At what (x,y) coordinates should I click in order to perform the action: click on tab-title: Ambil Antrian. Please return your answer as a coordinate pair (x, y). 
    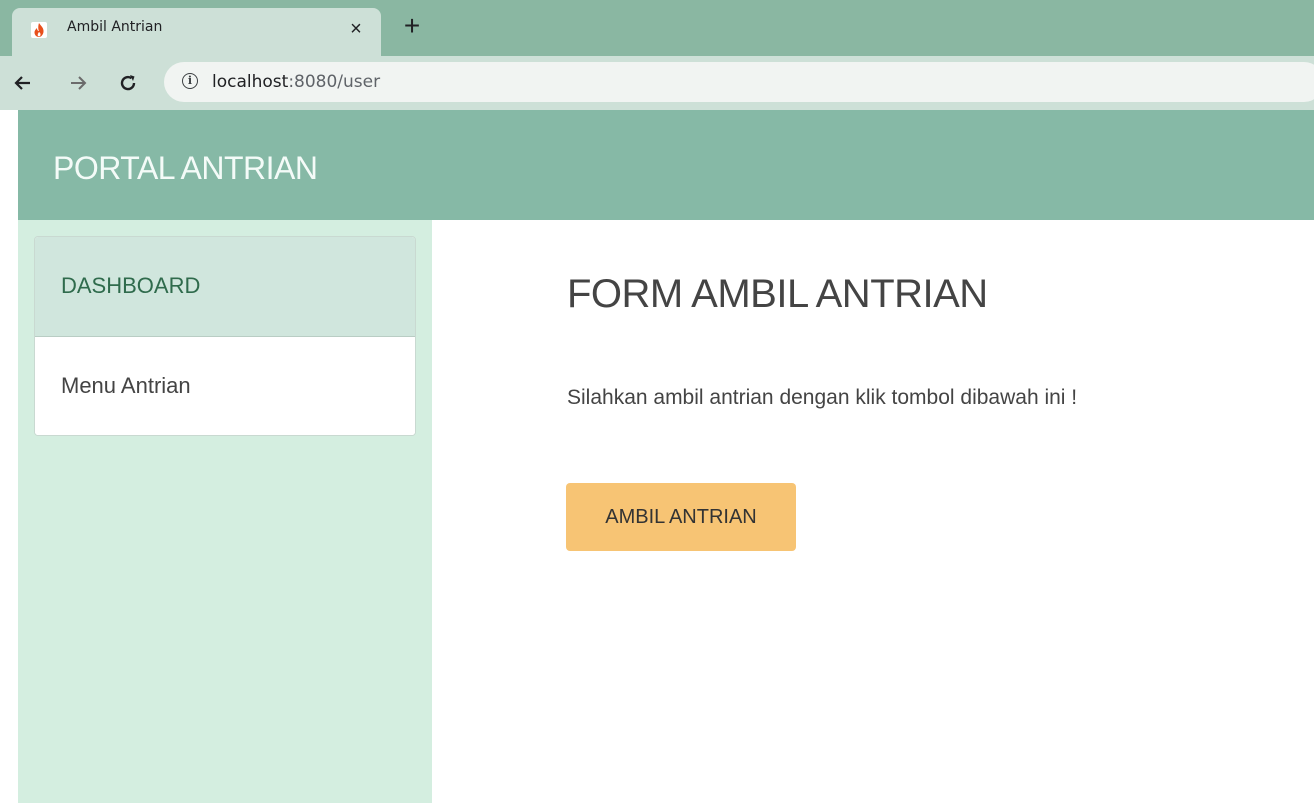
    Looking at the image, I should click on (115, 27).